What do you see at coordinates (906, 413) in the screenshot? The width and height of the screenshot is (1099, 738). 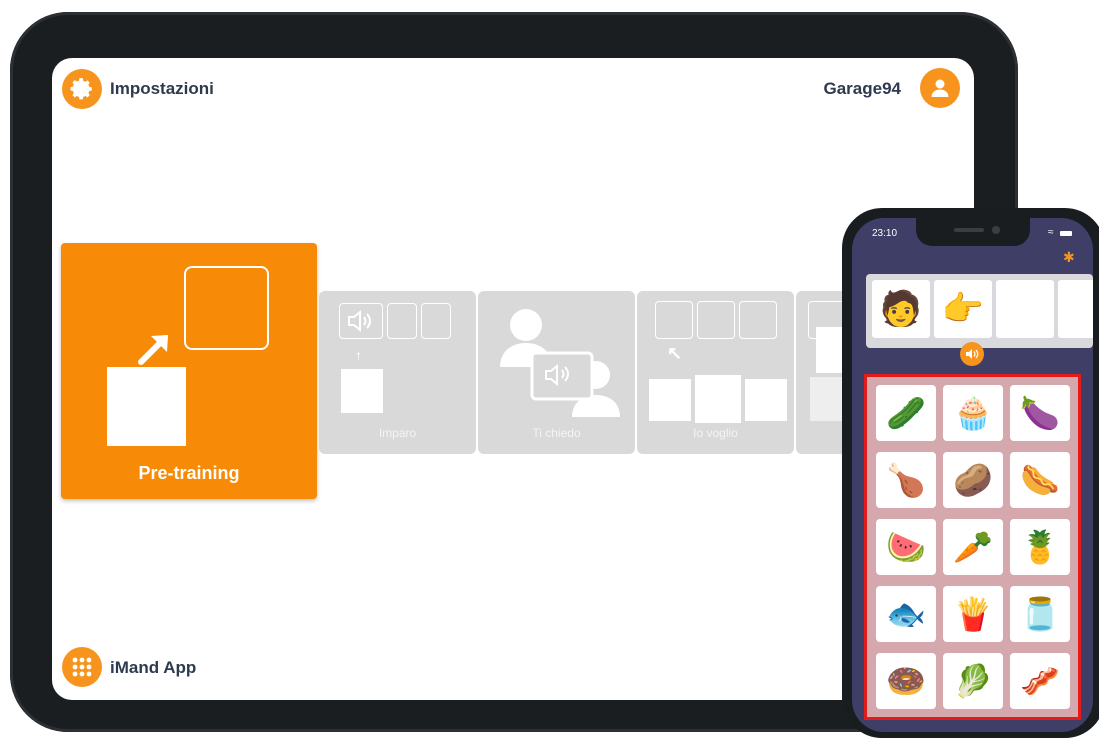 I see `zucchini-icon: 🥒` at bounding box center [906, 413].